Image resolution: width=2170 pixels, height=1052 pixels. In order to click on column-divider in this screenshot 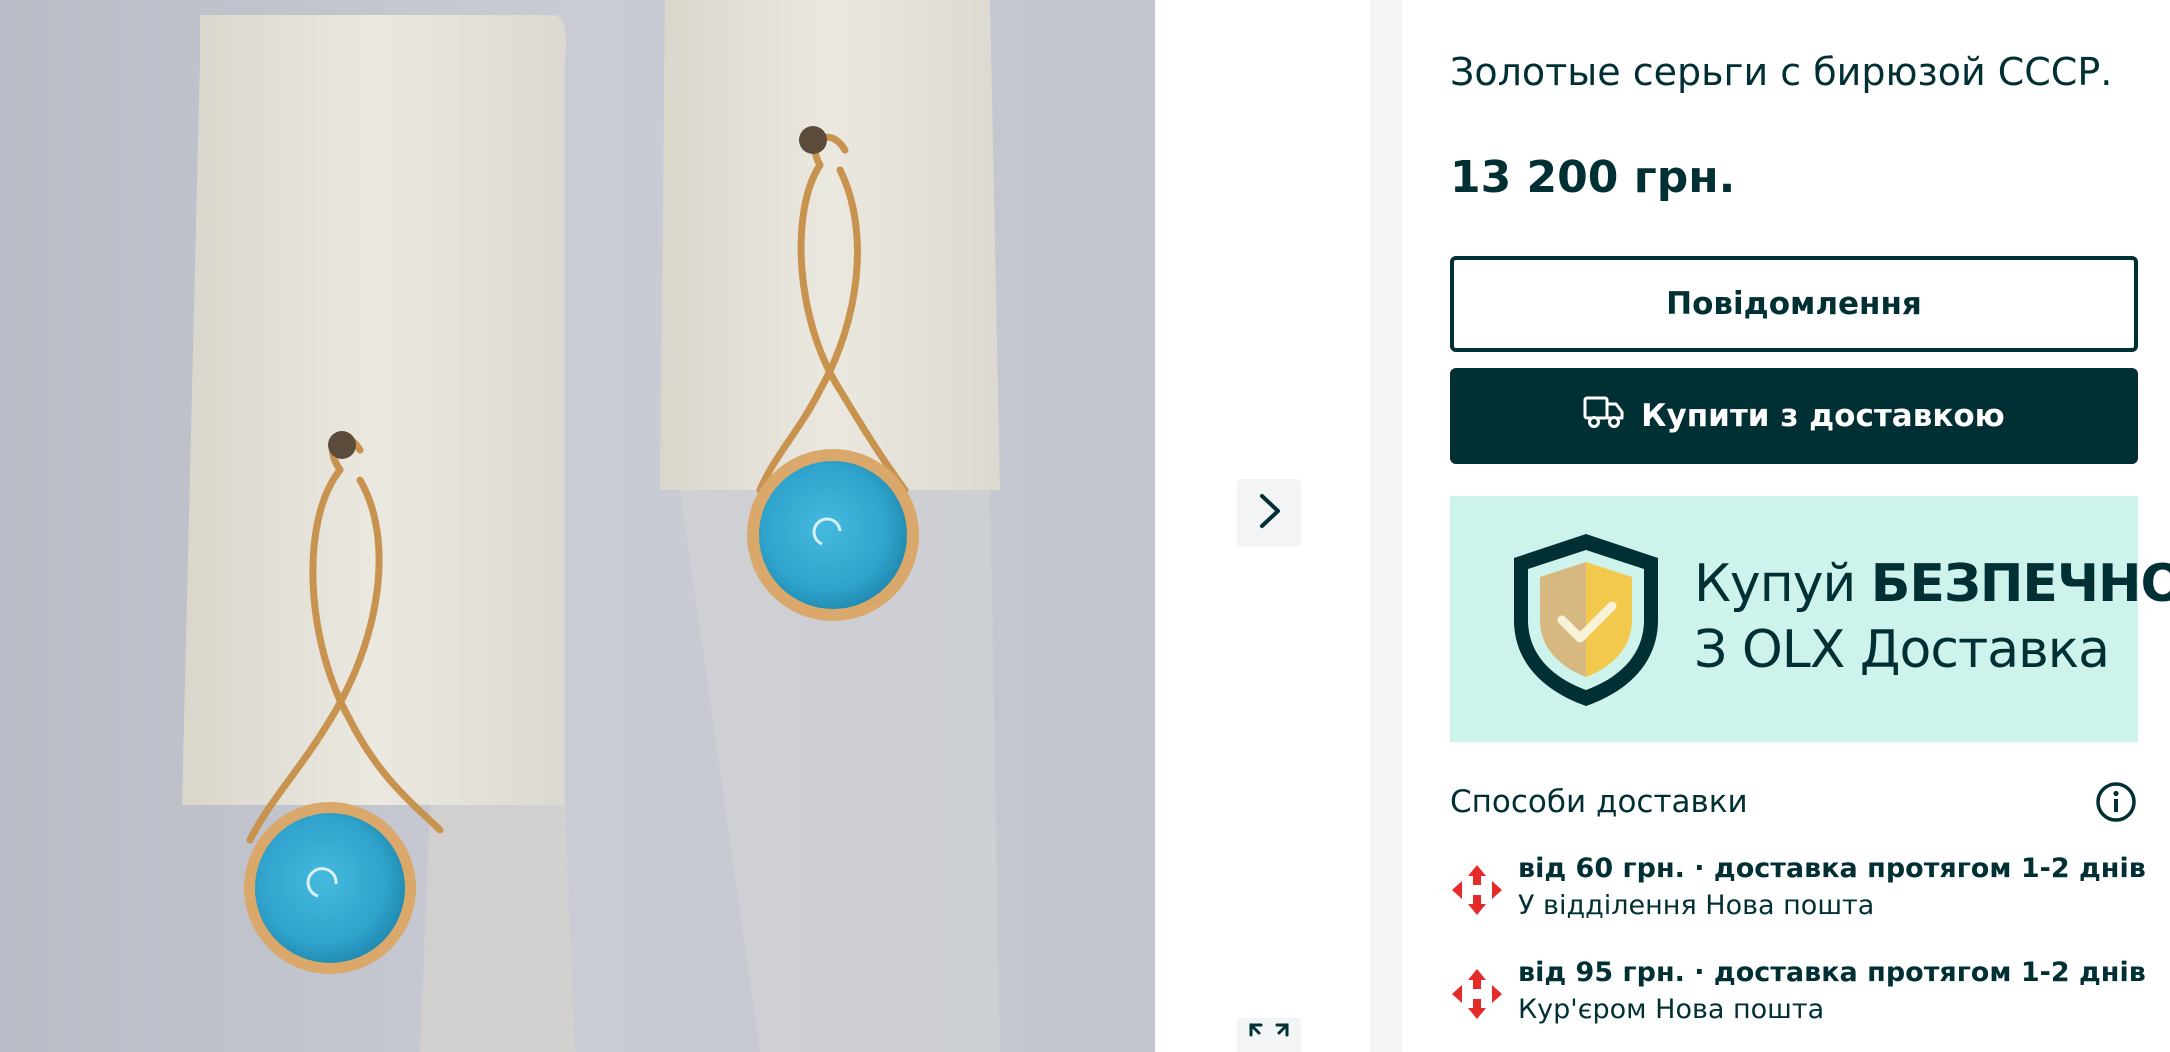, I will do `click(1386, 526)`.